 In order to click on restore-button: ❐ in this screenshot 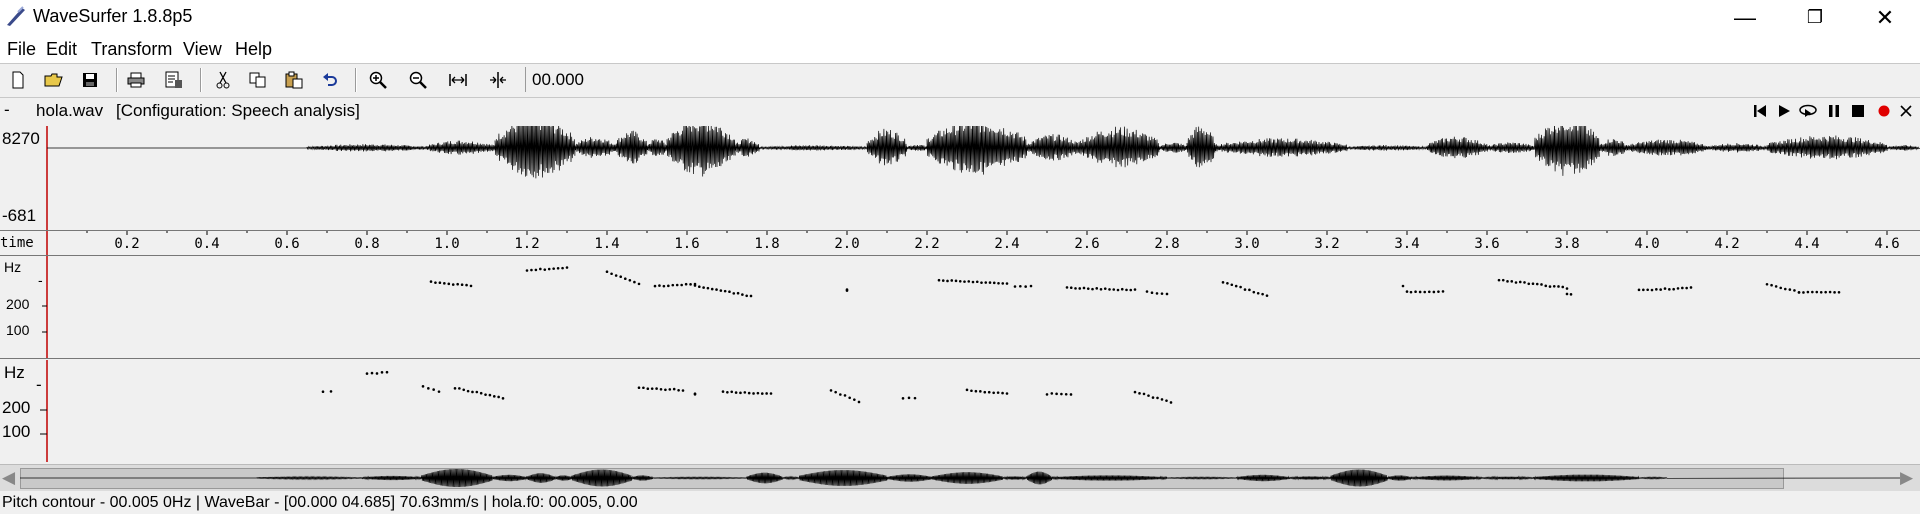, I will do `click(1815, 17)`.